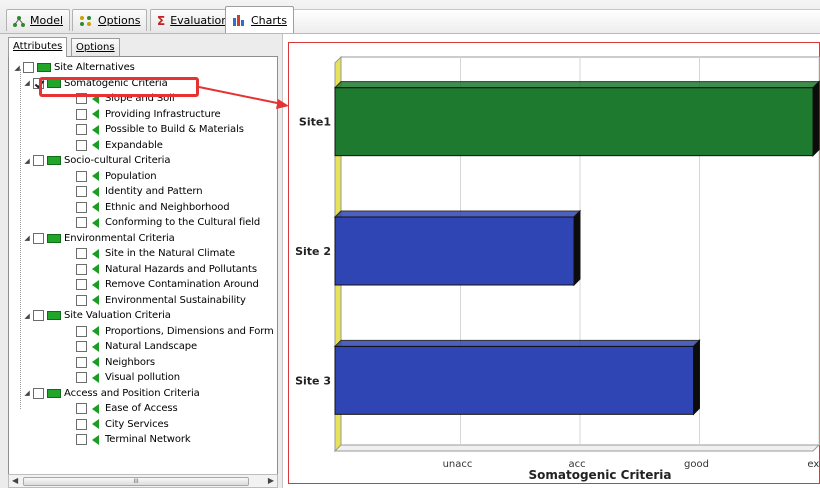 The image size is (820, 488). I want to click on tab-options-label: Options, so click(119, 20).